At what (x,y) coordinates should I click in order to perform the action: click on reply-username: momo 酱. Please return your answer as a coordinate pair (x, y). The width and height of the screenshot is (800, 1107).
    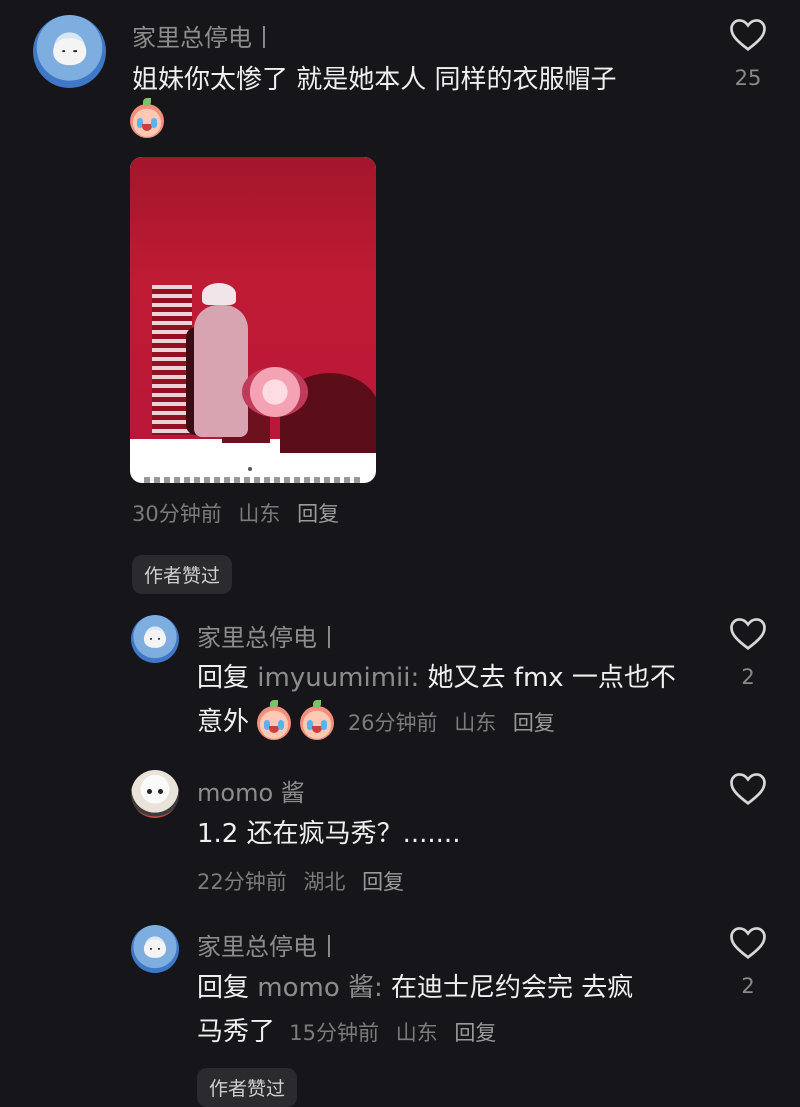
    Looking at the image, I should click on (251, 790).